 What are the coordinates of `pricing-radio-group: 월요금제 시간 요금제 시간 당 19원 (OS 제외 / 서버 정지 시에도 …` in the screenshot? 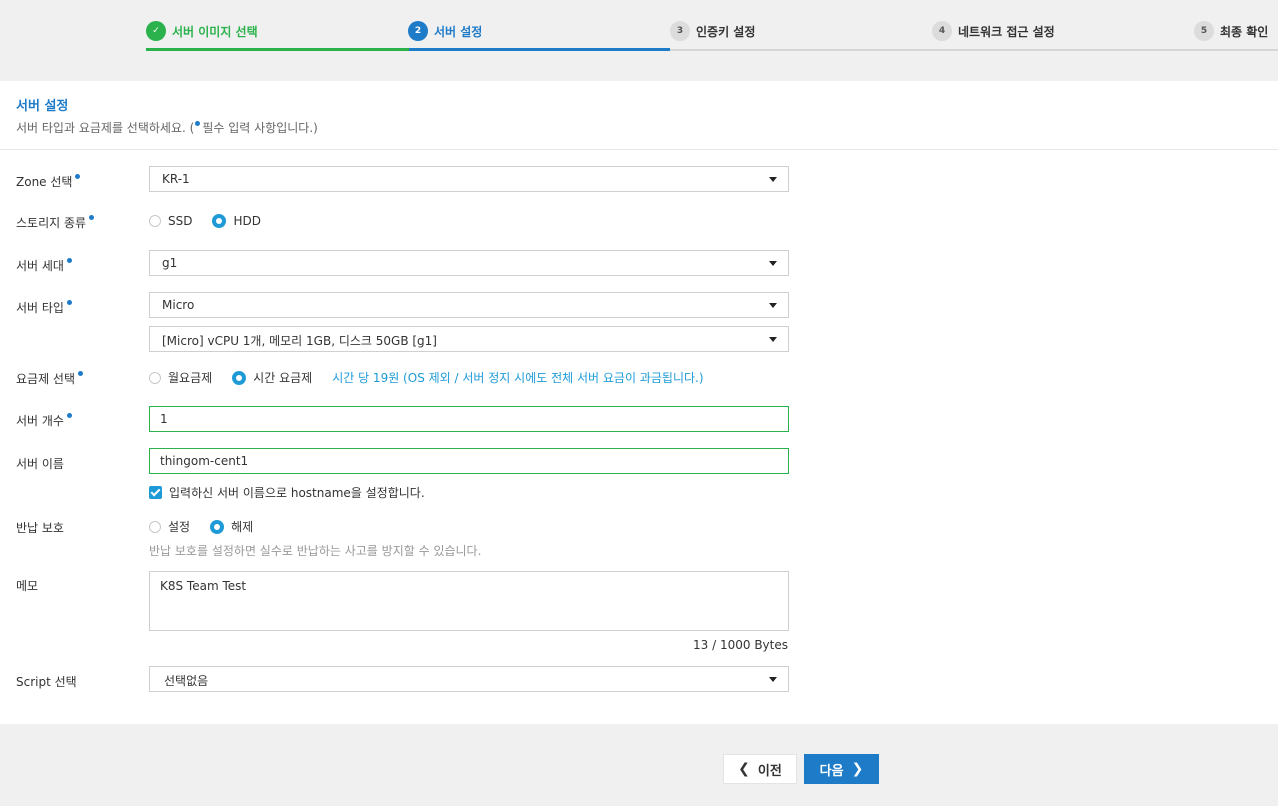 It's located at (426, 377).